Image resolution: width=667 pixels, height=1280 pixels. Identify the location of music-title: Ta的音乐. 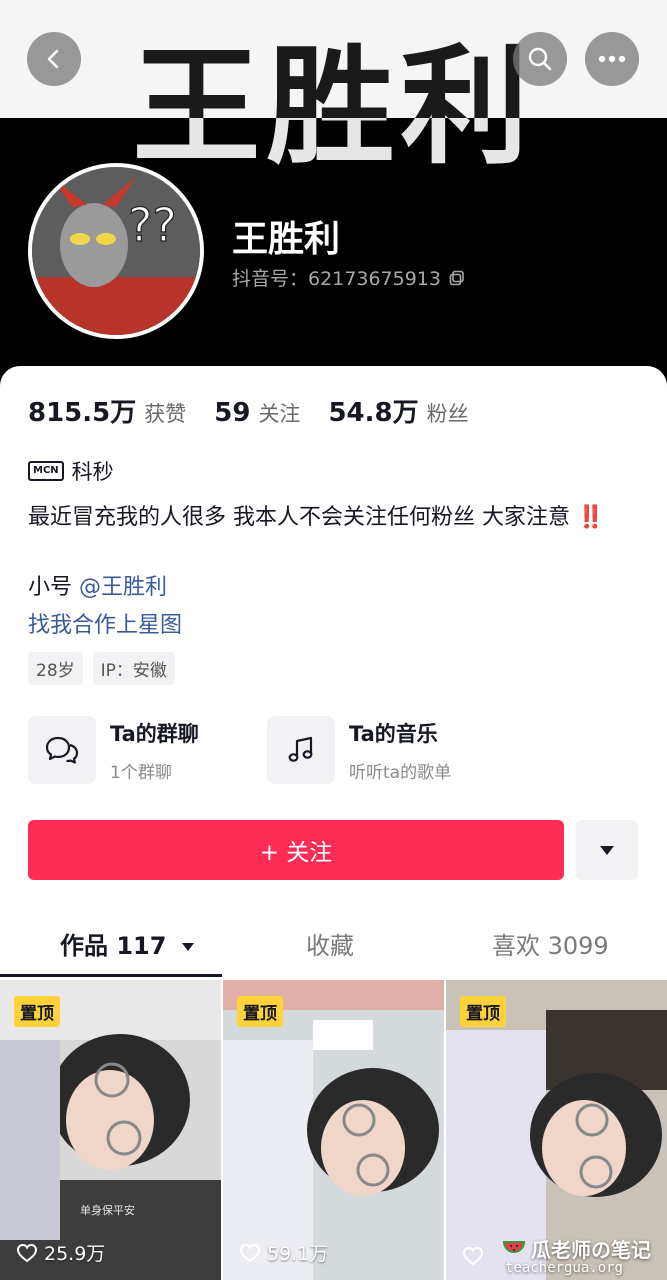
(393, 733).